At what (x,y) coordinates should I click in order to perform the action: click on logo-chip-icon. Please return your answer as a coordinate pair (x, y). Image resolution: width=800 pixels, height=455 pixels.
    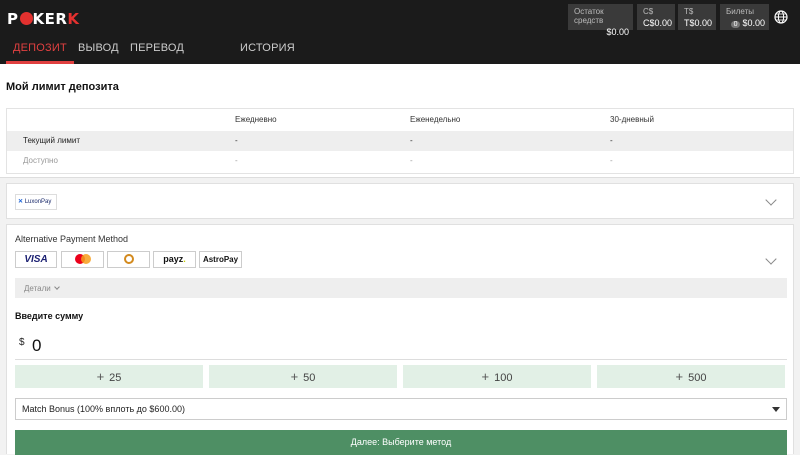
    Looking at the image, I should click on (26, 18).